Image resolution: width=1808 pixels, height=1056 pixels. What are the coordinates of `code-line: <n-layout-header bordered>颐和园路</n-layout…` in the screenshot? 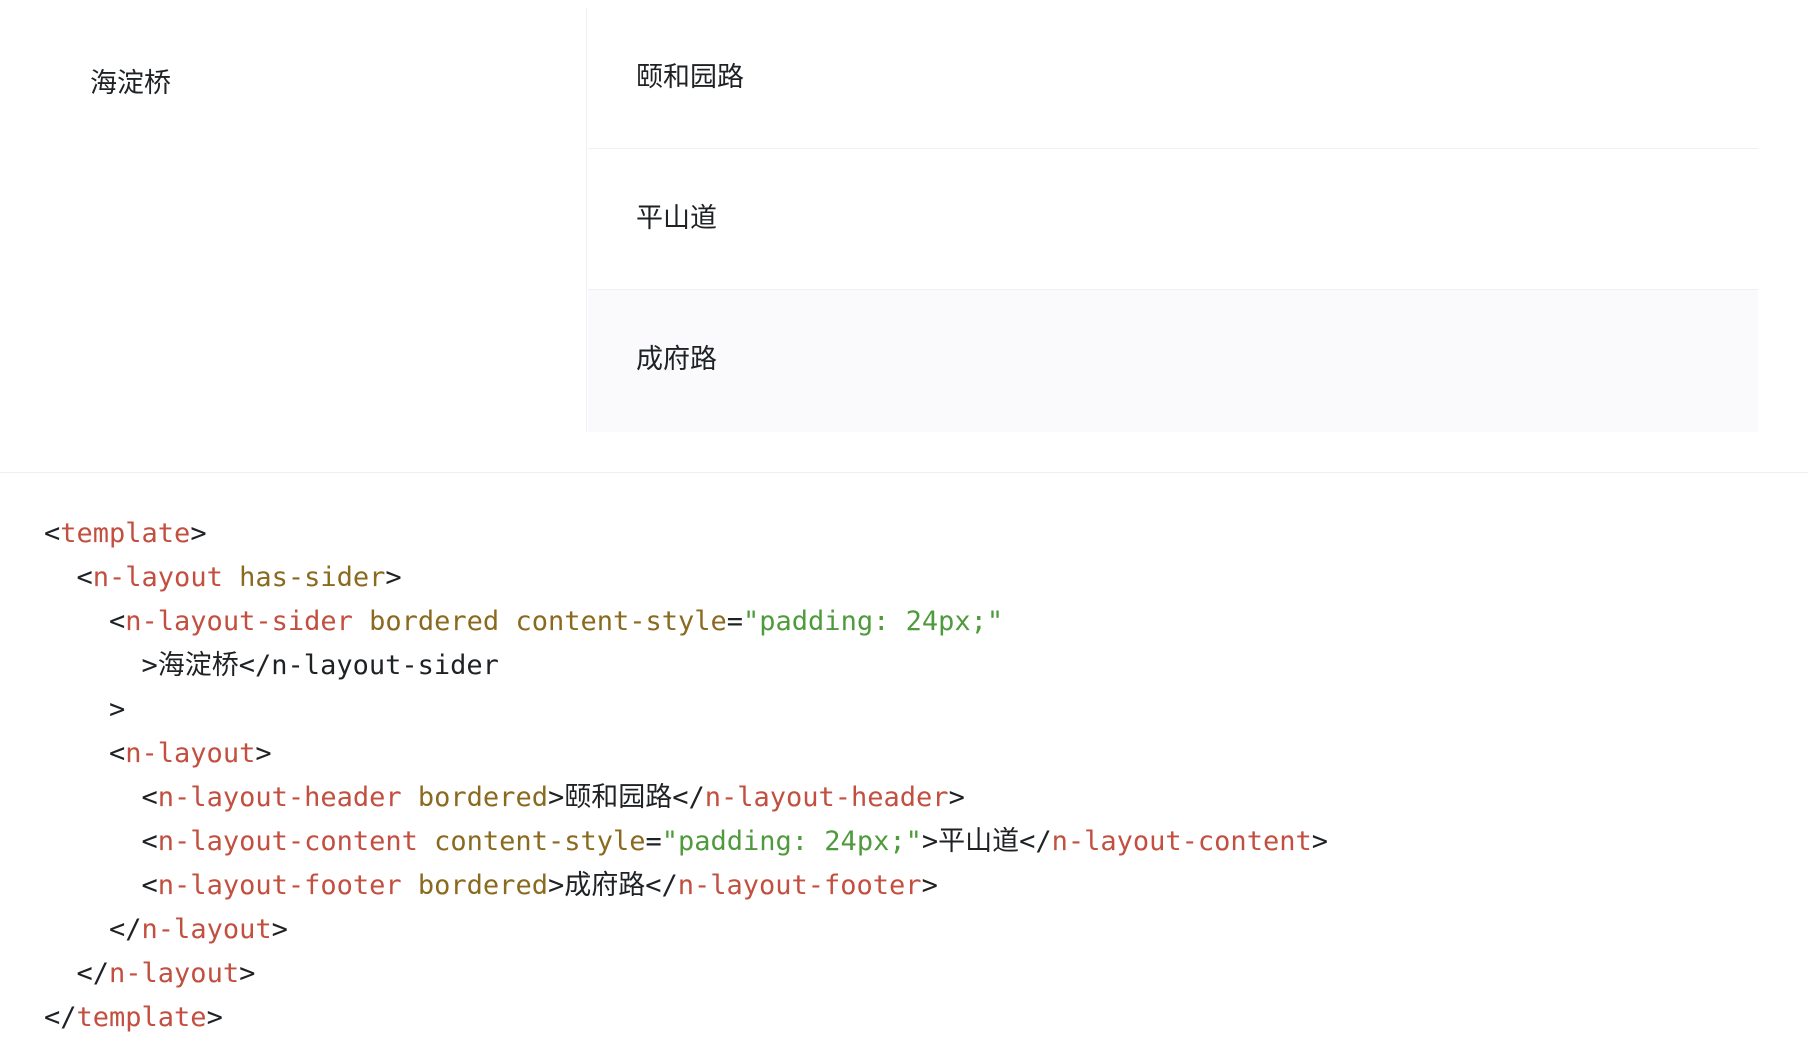 It's located at (686, 798).